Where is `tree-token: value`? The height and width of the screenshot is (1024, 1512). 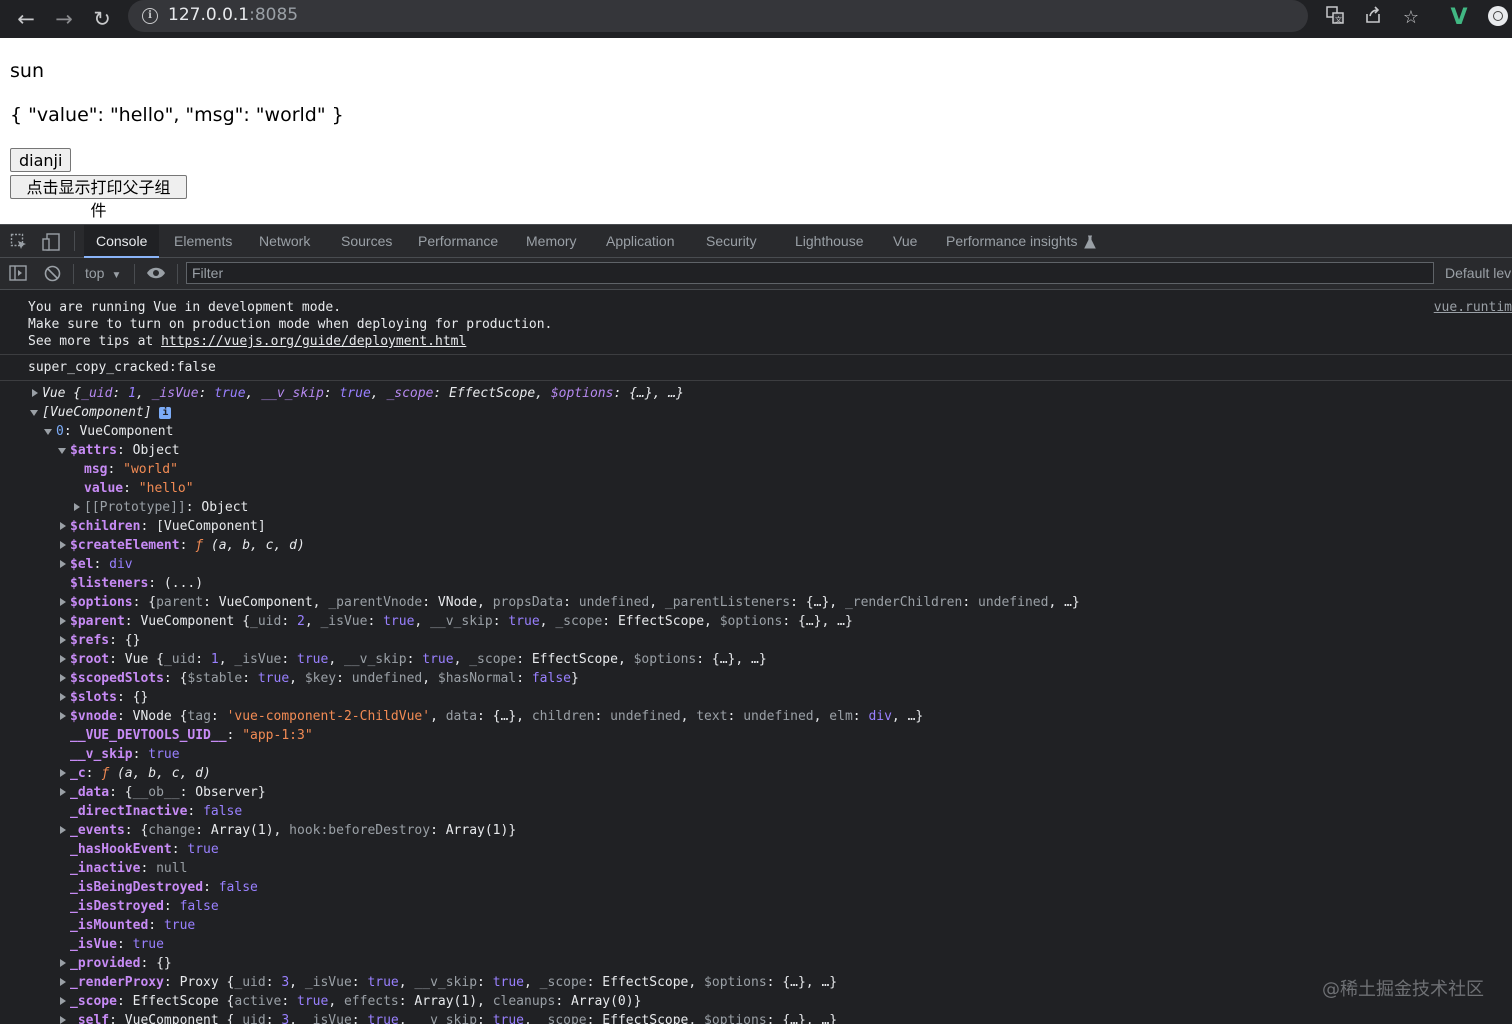 tree-token: value is located at coordinates (104, 488).